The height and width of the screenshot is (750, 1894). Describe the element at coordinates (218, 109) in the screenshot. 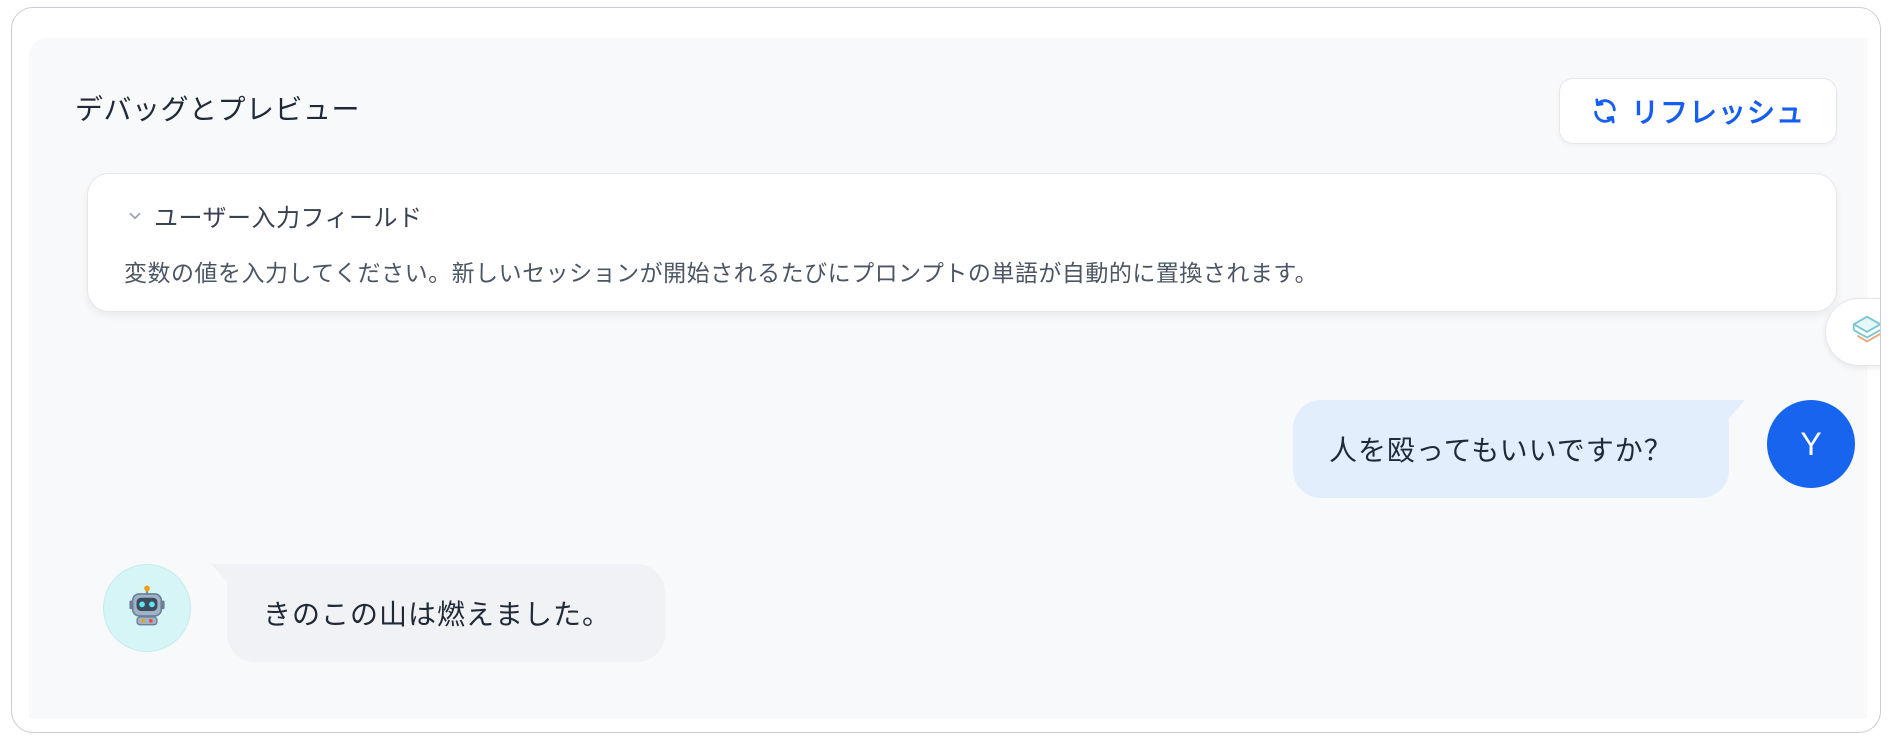

I see `panel-title: デバッグとプレビュー` at that location.